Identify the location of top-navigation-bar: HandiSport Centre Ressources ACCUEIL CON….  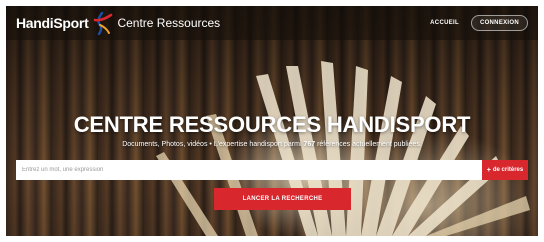
(272, 23).